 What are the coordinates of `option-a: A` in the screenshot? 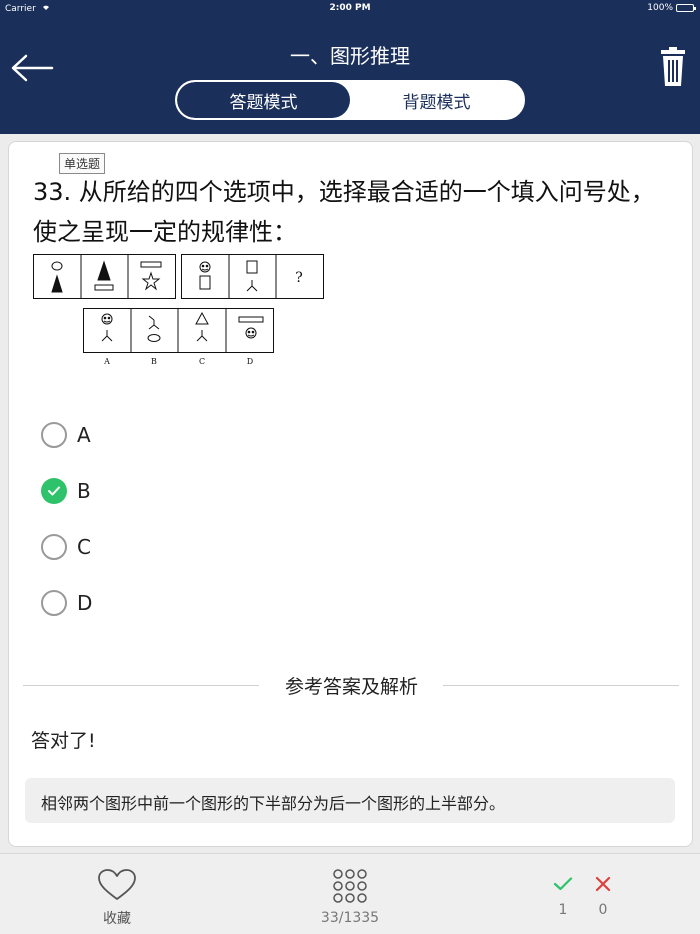 It's located at (66, 435).